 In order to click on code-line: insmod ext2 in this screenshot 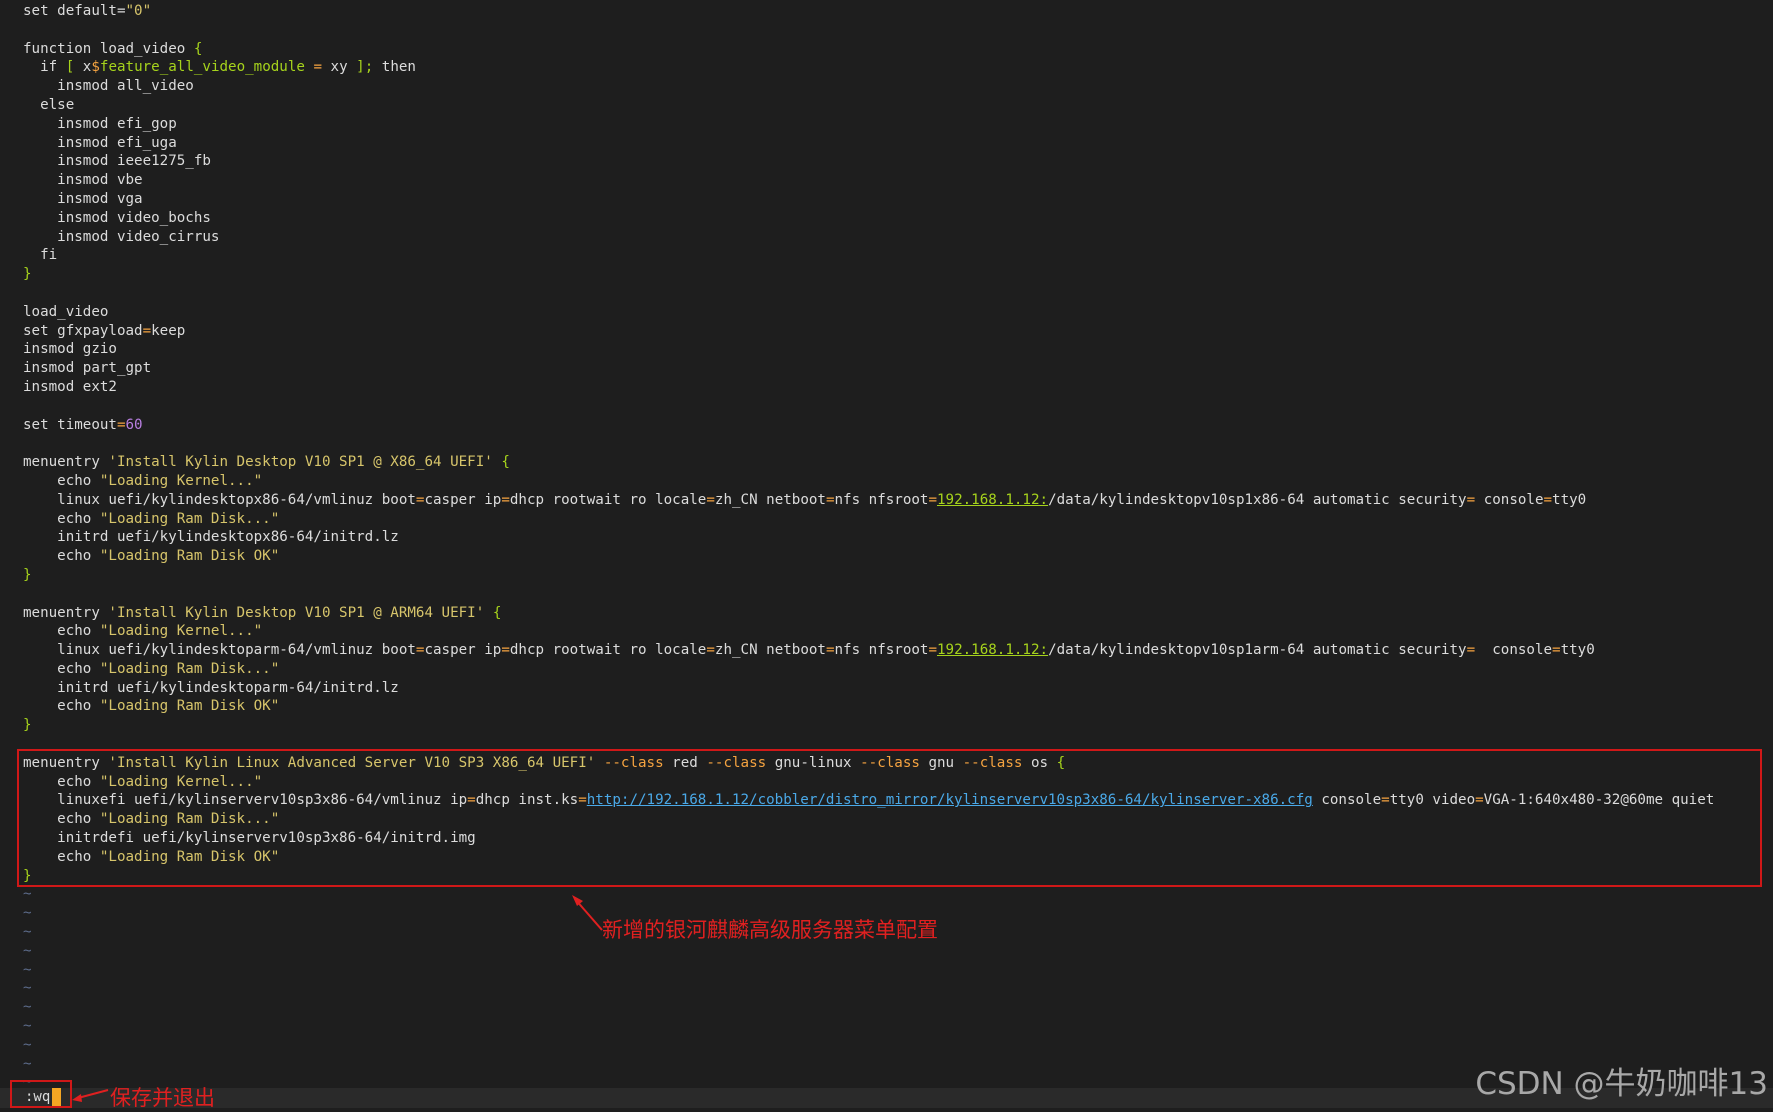, I will do `click(898, 387)`.